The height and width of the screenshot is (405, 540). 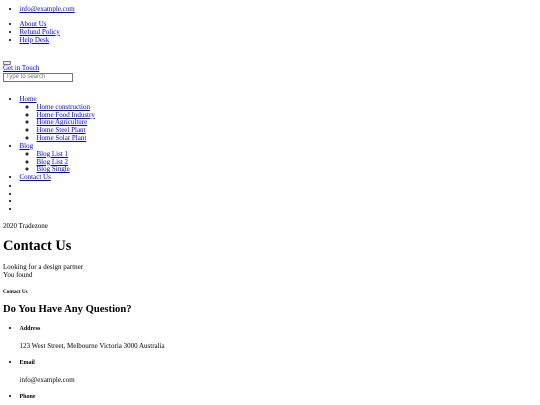 What do you see at coordinates (25, 226) in the screenshot?
I see `copyright-text: 2020 Tradezone` at bounding box center [25, 226].